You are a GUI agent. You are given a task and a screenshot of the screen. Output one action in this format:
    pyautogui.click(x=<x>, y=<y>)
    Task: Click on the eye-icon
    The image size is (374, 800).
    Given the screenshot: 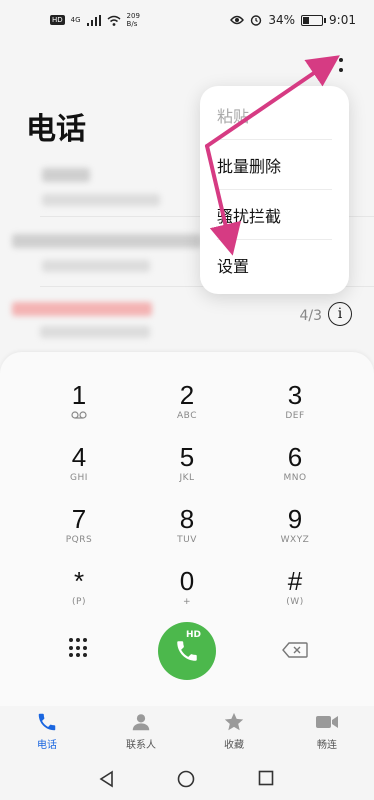 What is the action you would take?
    pyautogui.click(x=237, y=20)
    